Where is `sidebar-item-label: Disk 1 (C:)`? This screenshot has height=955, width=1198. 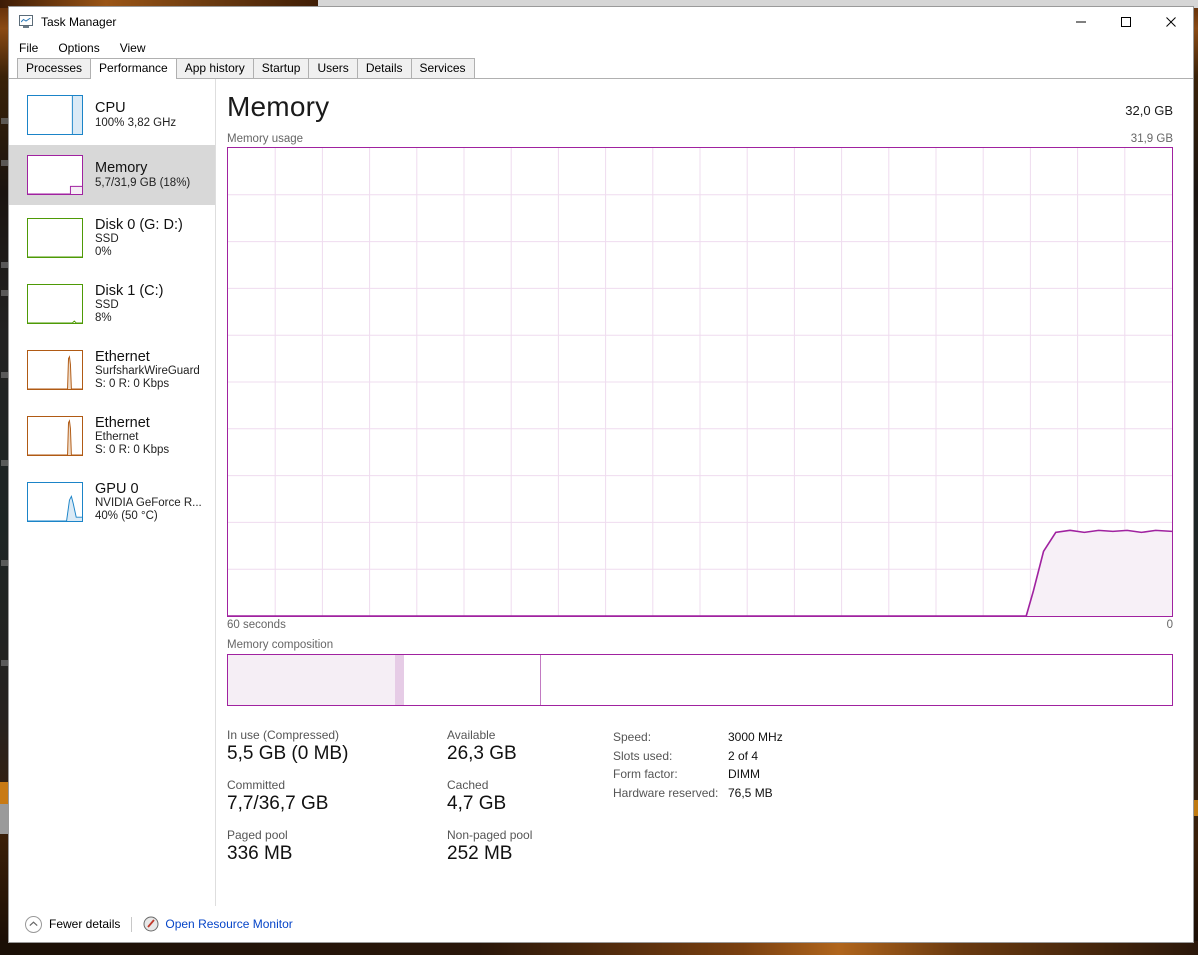 sidebar-item-label: Disk 1 (C:) is located at coordinates (129, 291).